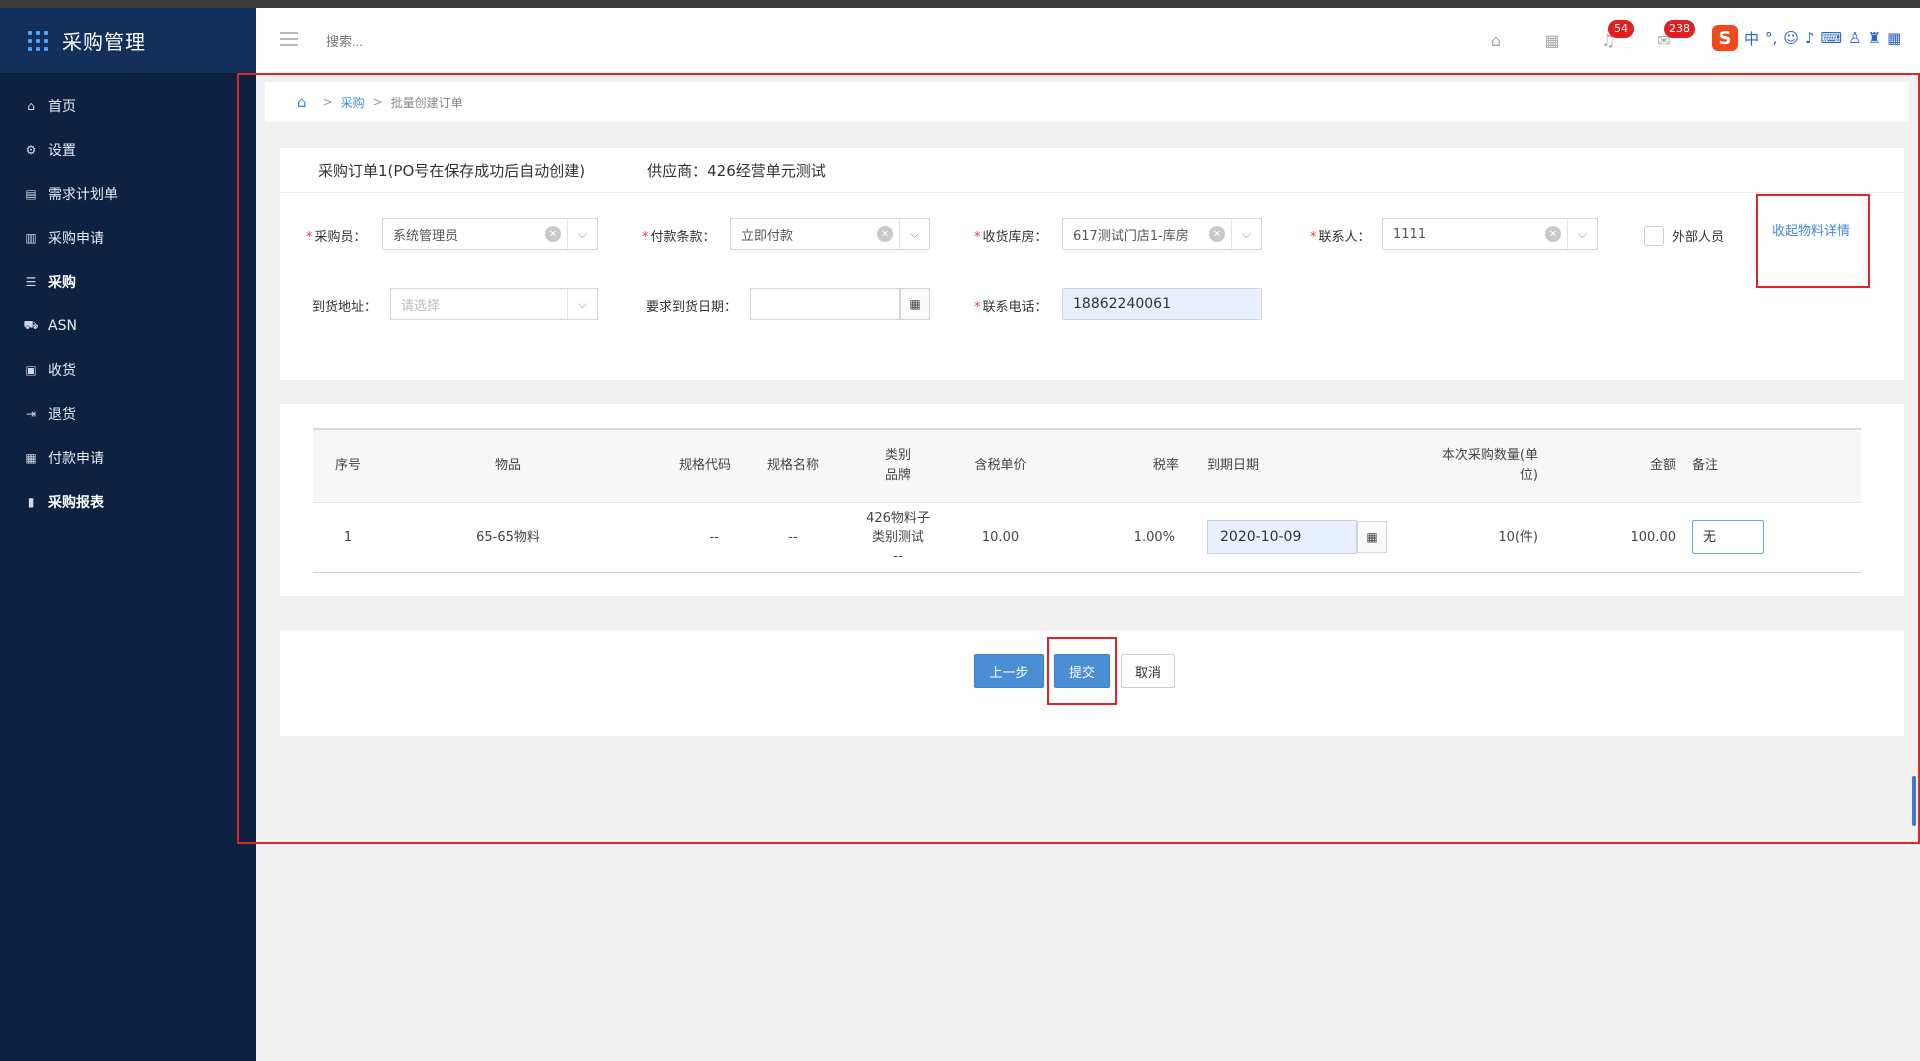 Image resolution: width=1920 pixels, height=1061 pixels. I want to click on search-input, so click(436, 41).